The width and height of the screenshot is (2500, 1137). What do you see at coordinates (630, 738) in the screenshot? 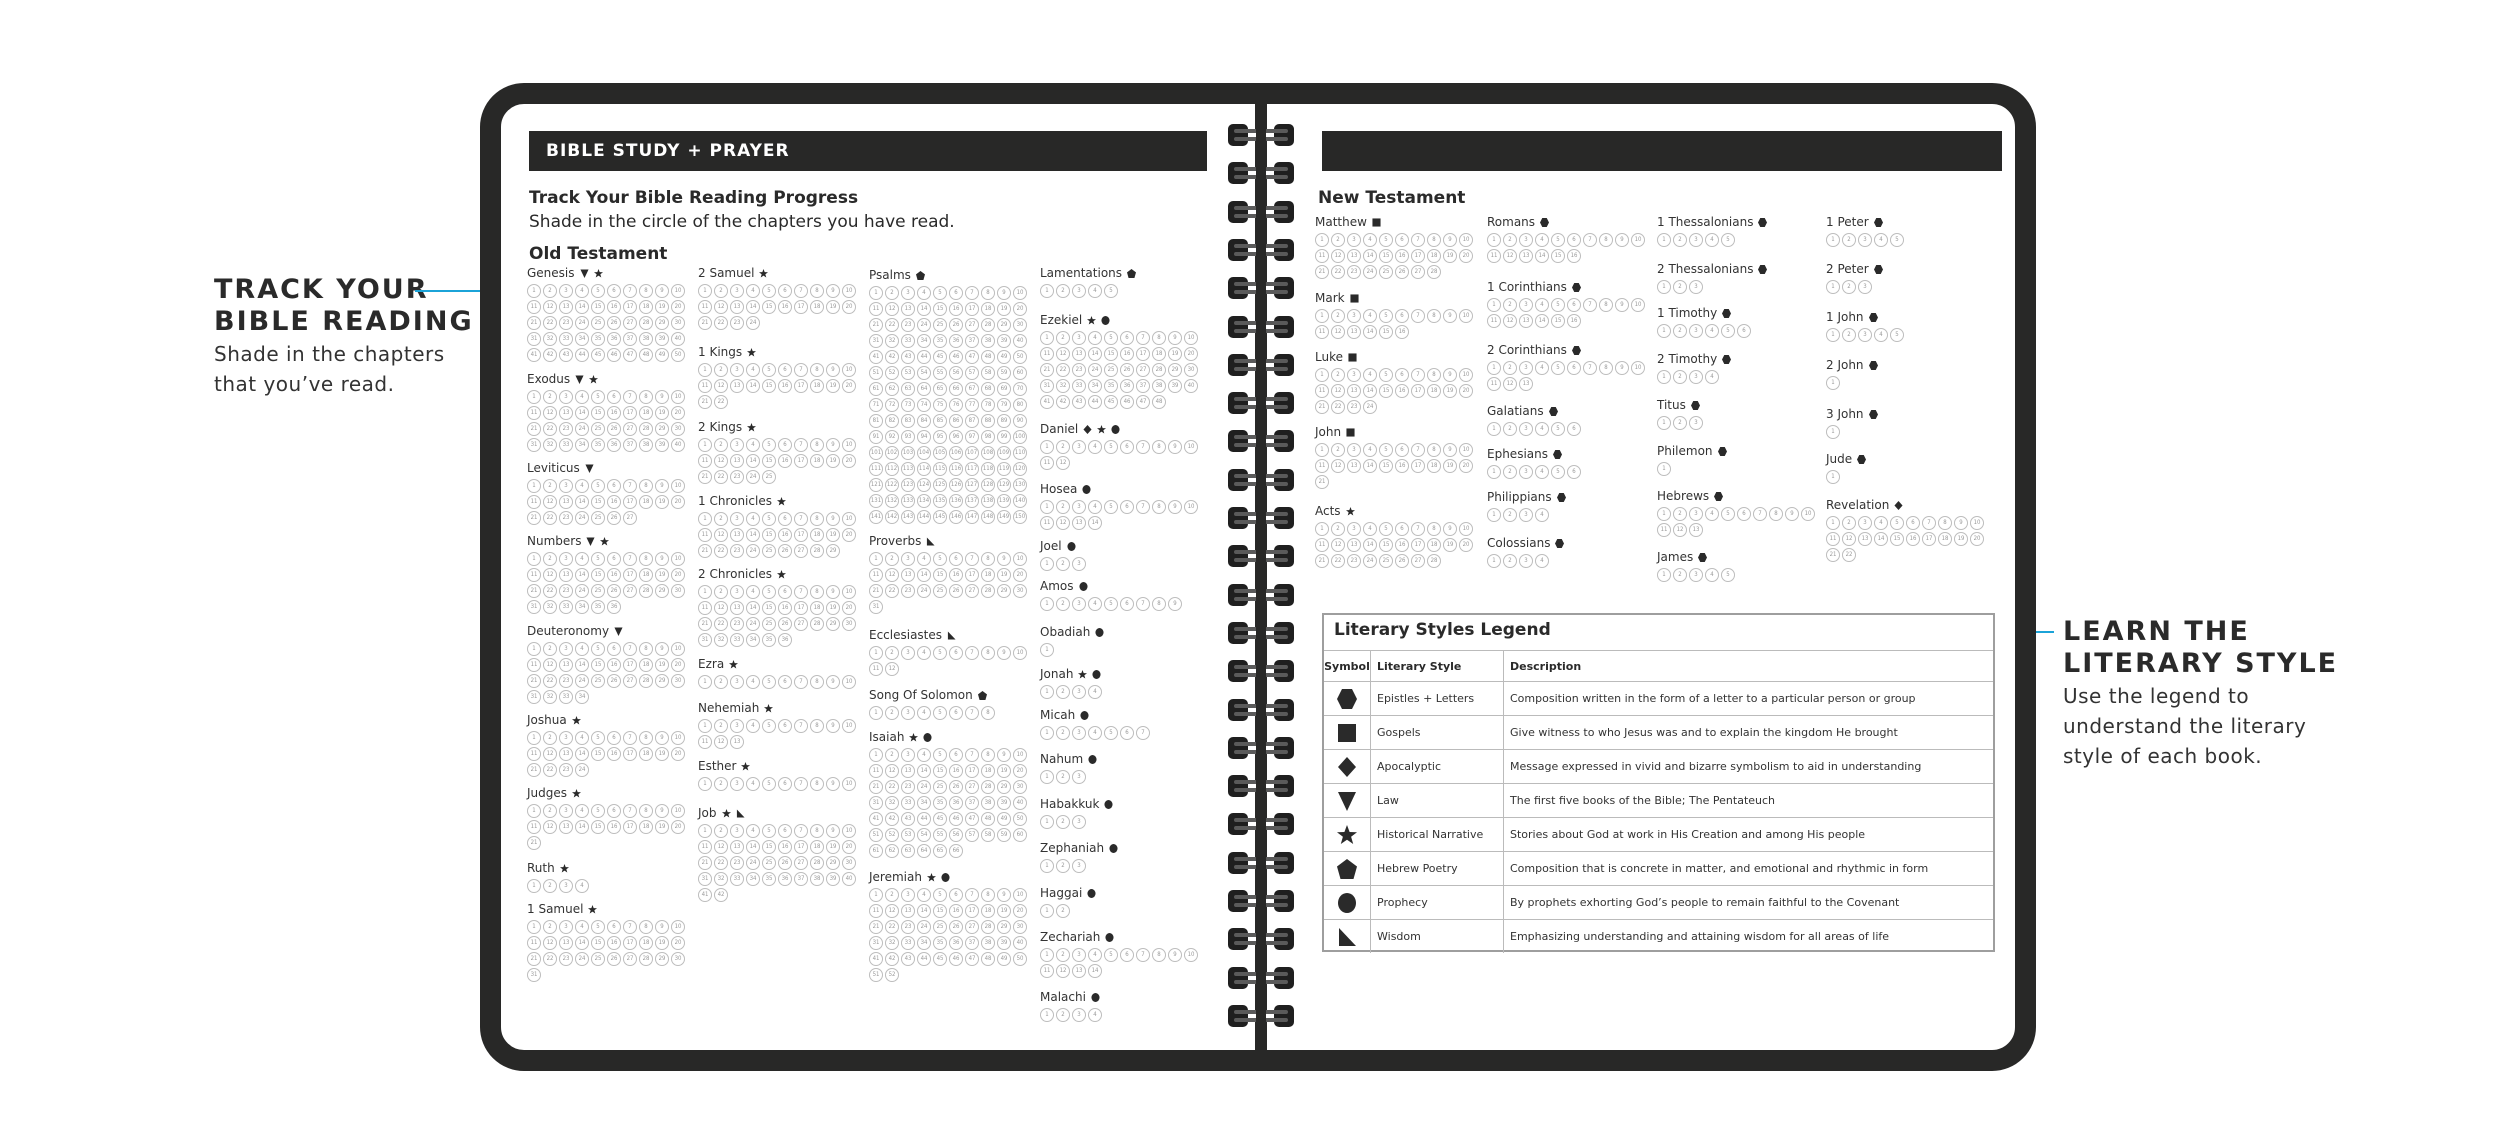
I see `chapter-circle: 7` at bounding box center [630, 738].